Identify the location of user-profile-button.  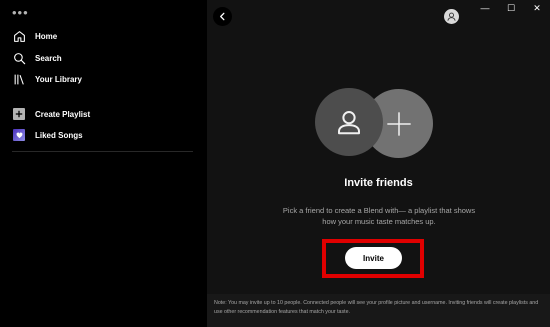
(451, 16).